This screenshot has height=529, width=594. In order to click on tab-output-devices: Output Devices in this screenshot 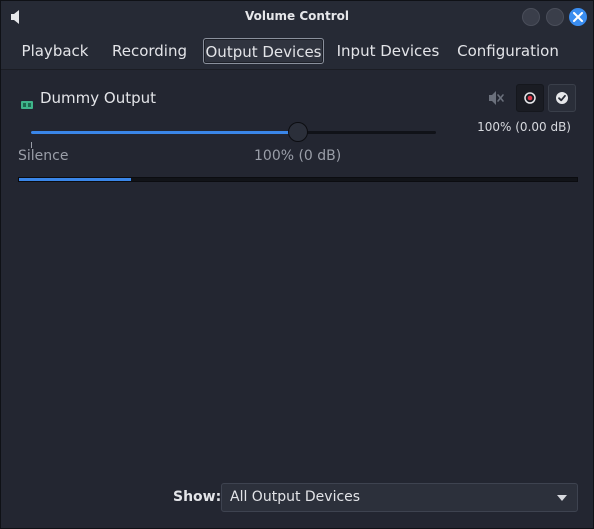, I will do `click(263, 51)`.